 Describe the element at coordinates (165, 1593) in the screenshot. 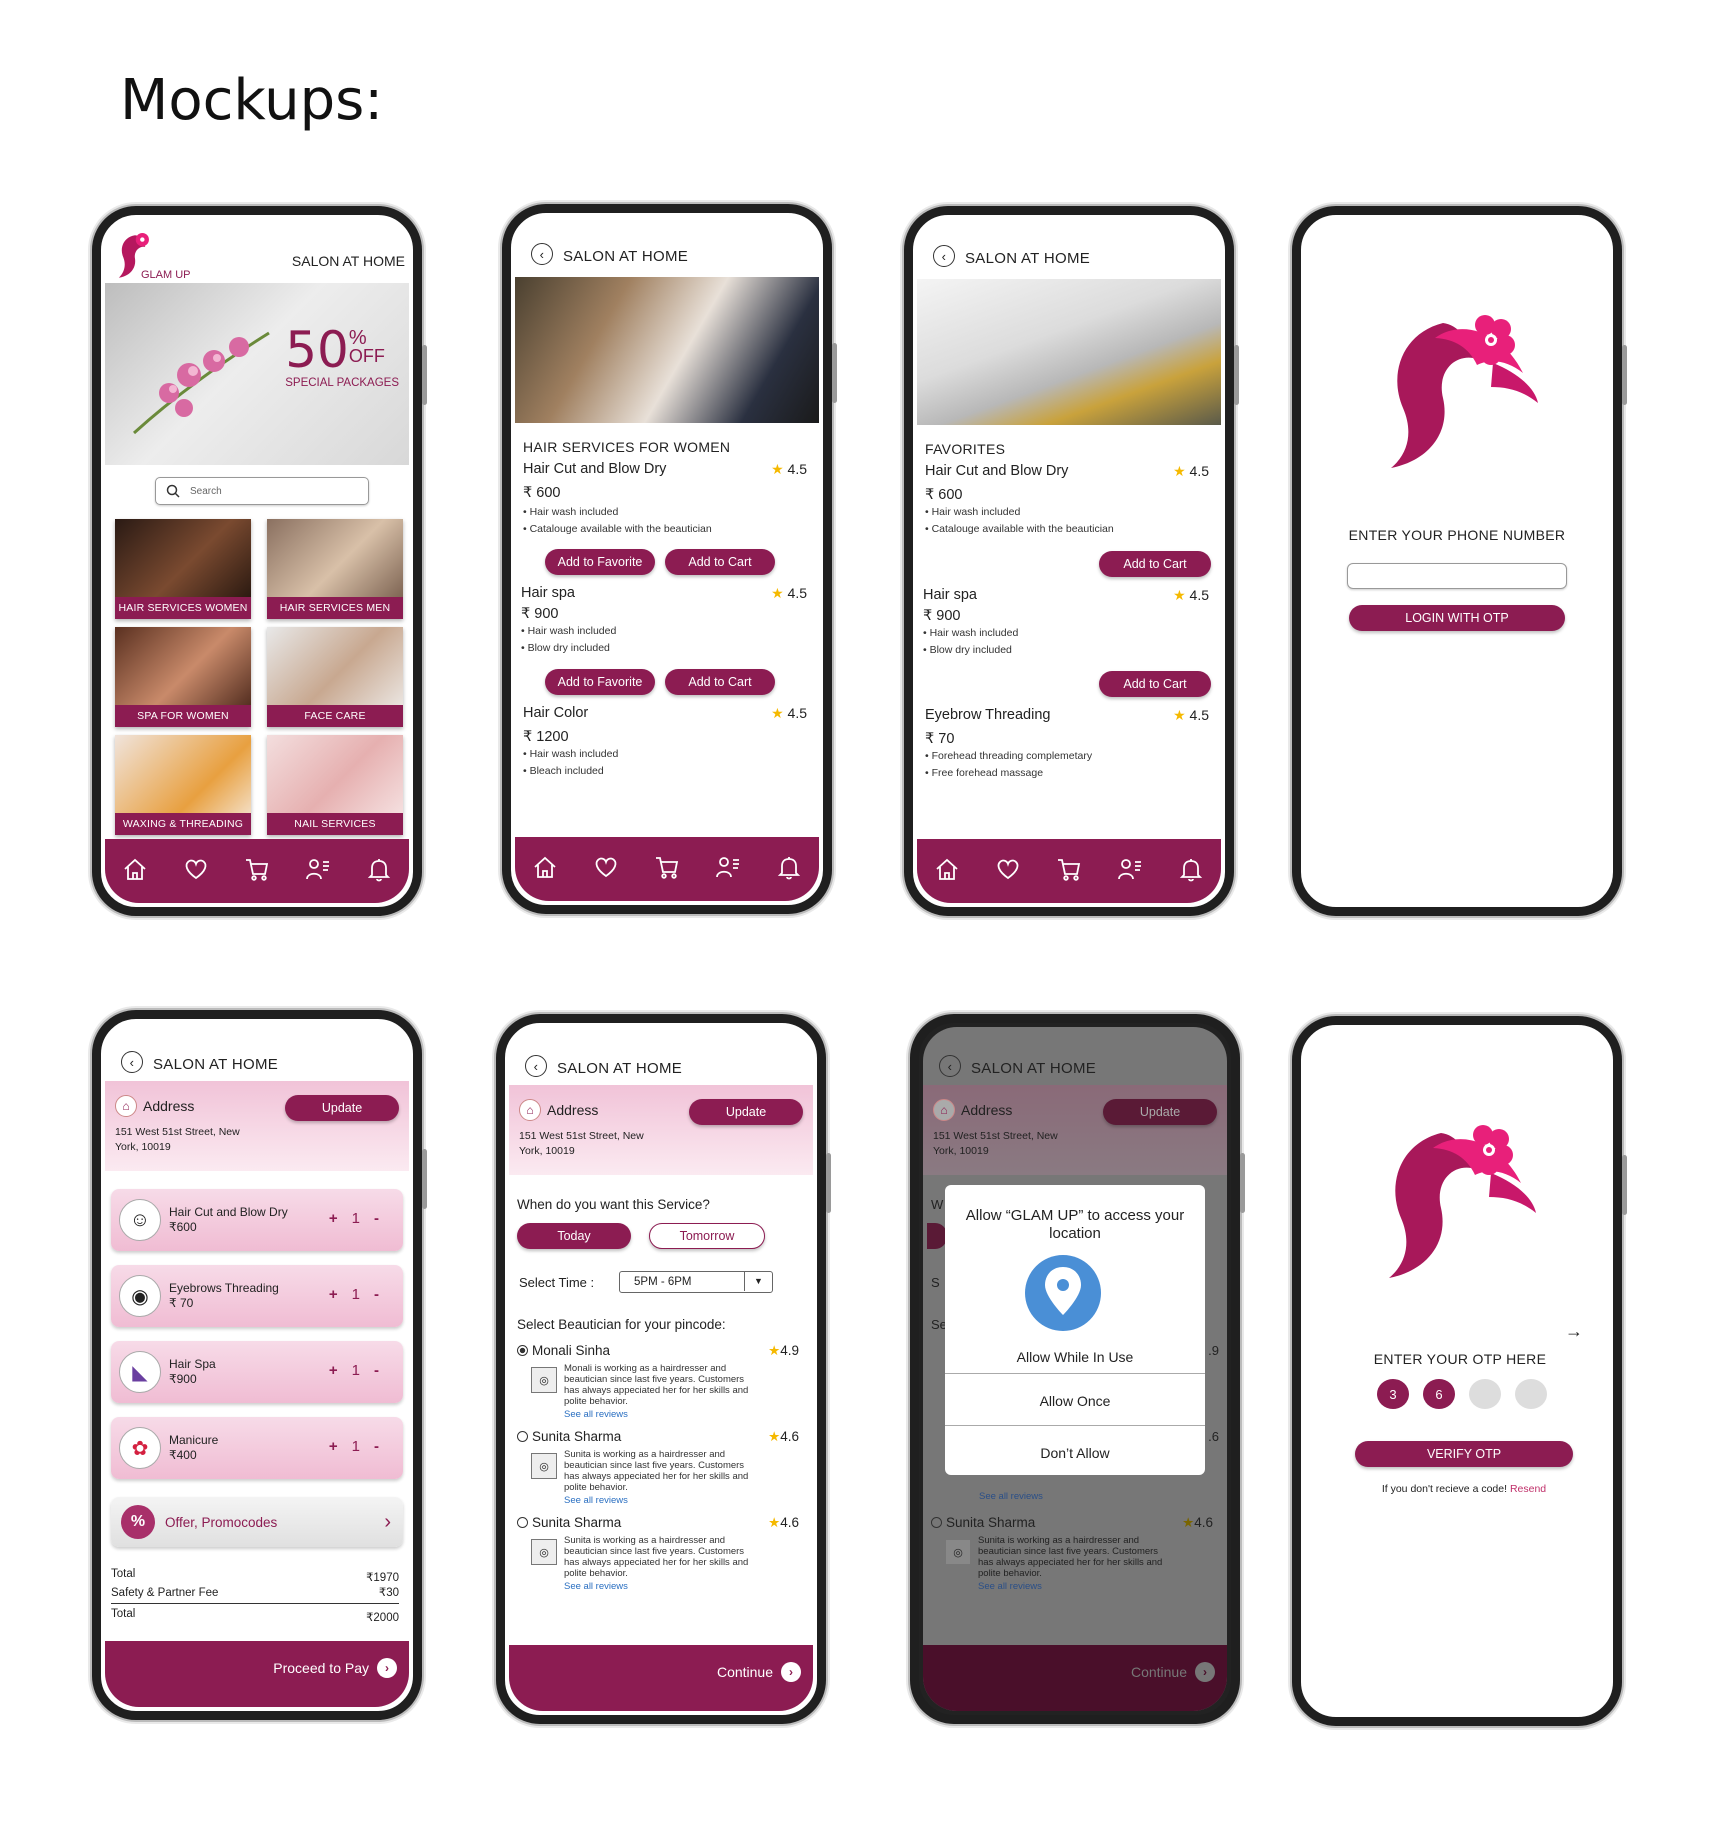

I see `summary-label: Safety & Partner Fee` at that location.